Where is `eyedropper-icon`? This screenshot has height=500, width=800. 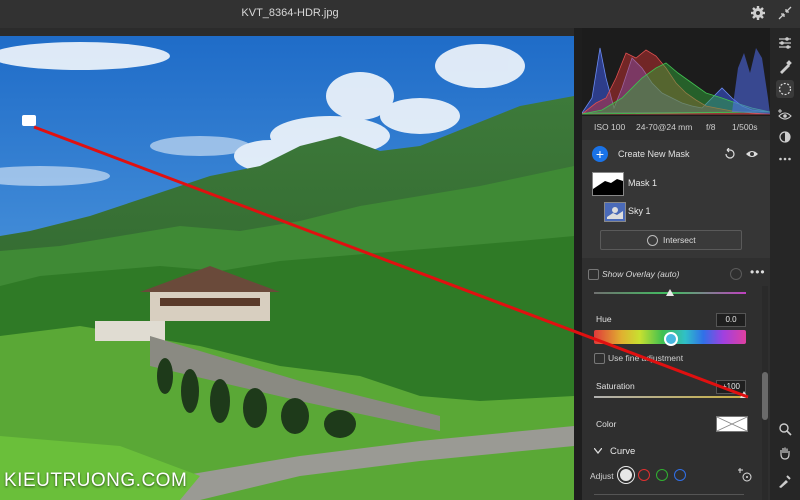 eyedropper-icon is located at coordinates (785, 481).